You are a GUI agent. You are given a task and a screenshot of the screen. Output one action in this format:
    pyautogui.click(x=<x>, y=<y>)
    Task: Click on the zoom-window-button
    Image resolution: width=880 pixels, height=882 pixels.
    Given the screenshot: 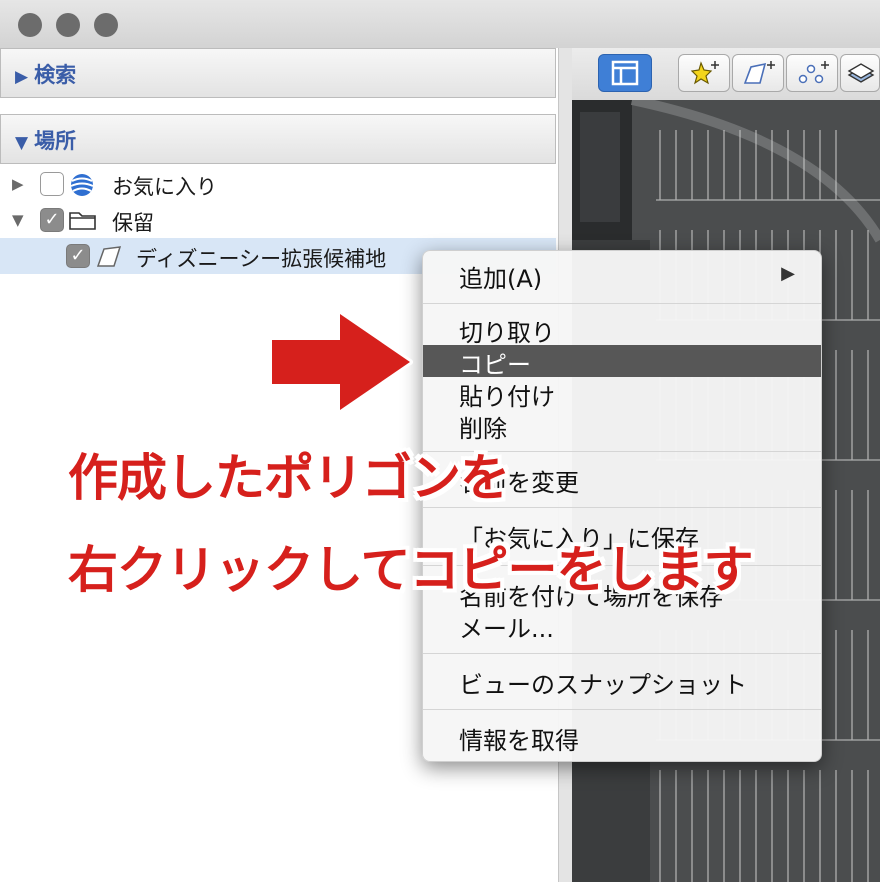 What is the action you would take?
    pyautogui.click(x=106, y=25)
    